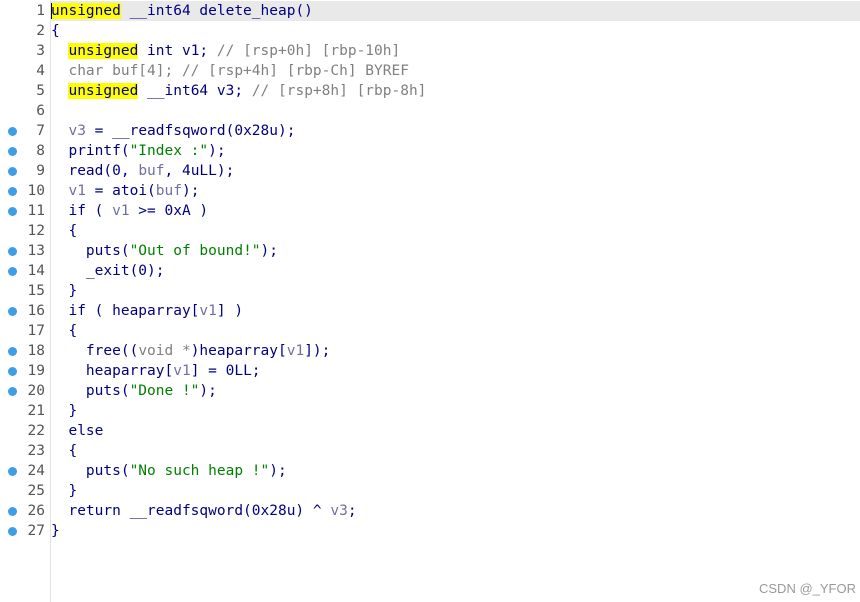 Image resolution: width=860 pixels, height=602 pixels. I want to click on code-token: v3, so click(339, 511).